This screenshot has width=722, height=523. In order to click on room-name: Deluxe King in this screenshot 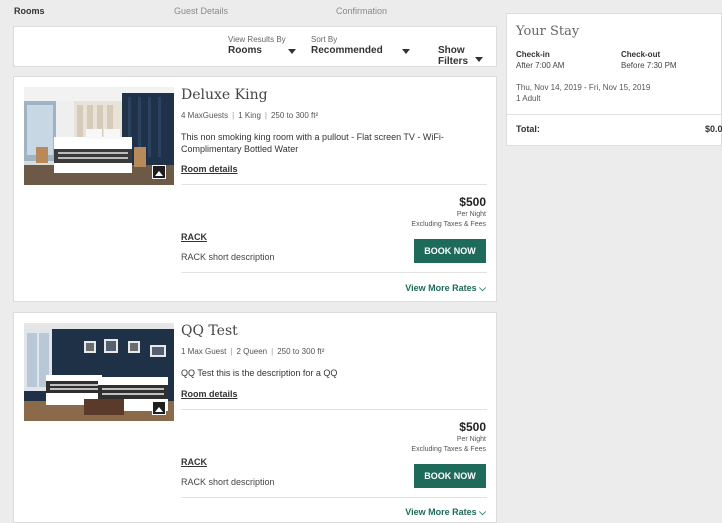, I will do `click(224, 95)`.